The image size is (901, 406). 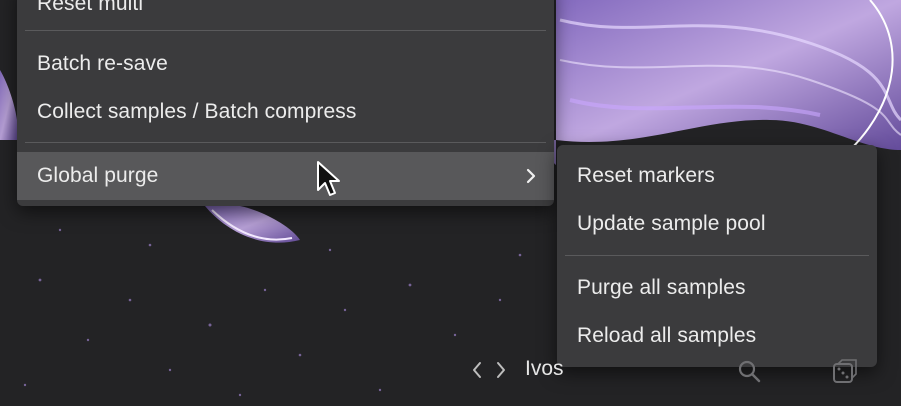 I want to click on menu-item-collect-samples: Collect samples / Batch compress, so click(x=285, y=112).